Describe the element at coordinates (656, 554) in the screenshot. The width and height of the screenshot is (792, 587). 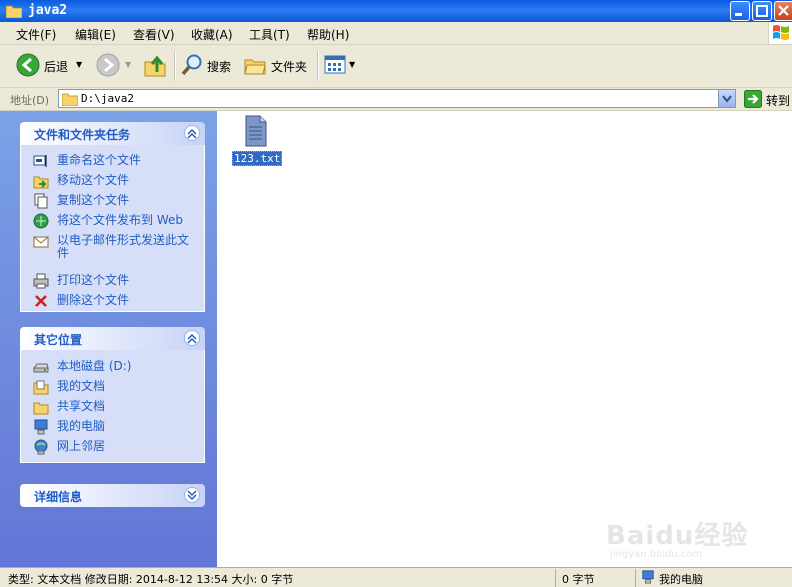
I see `watermark-url: jingyan.baidu.com` at that location.